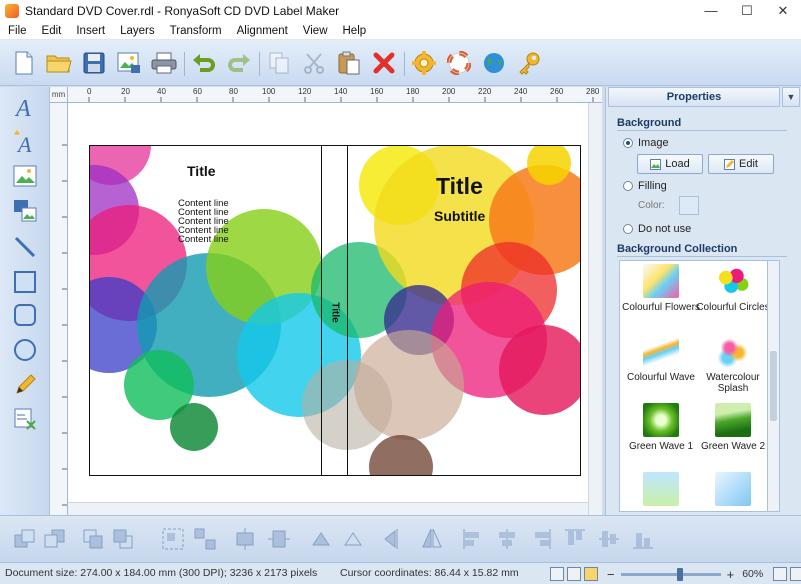  What do you see at coordinates (795, 574) in the screenshot?
I see `actual-size-icon` at bounding box center [795, 574].